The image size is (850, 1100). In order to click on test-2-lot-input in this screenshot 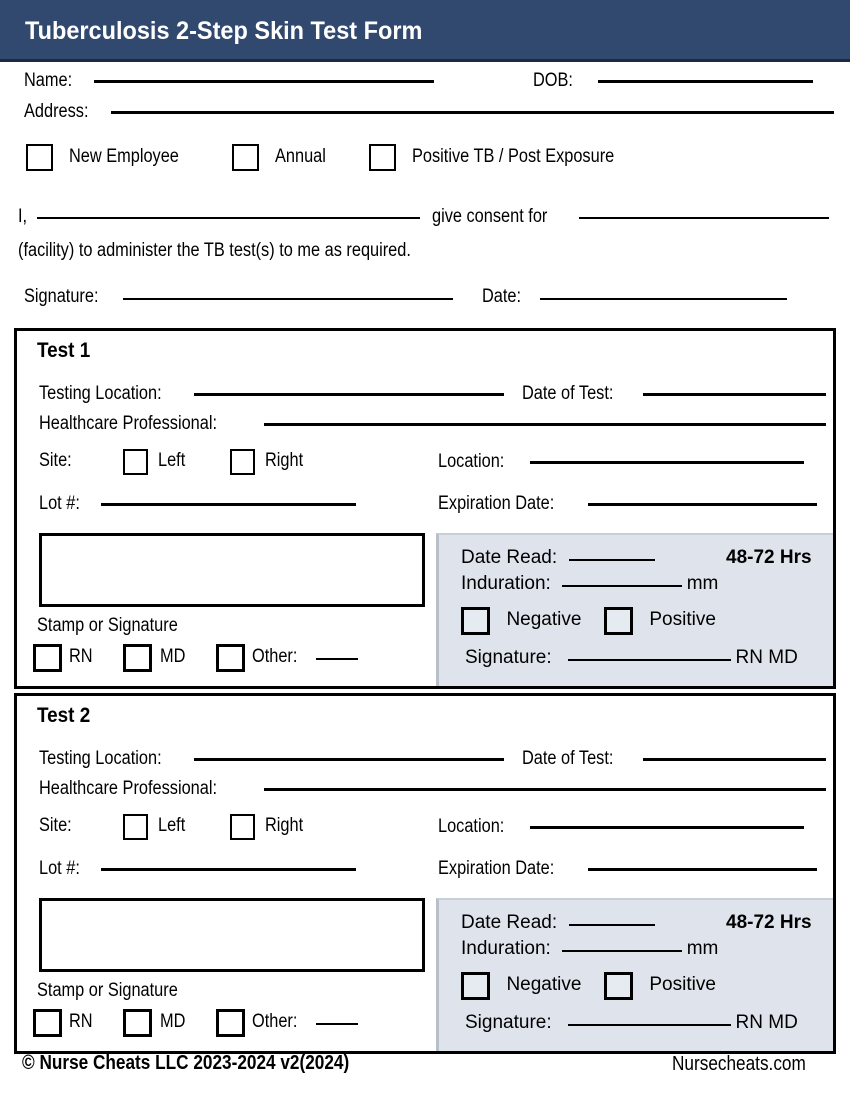, I will do `click(228, 869)`.